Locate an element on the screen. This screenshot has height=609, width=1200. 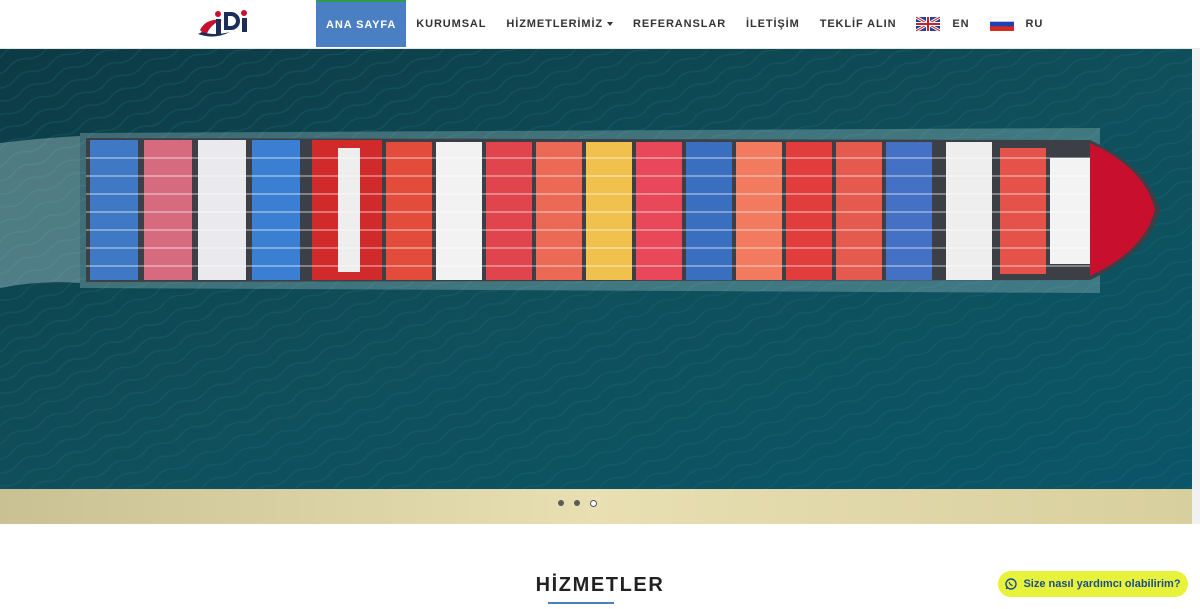
whatsapp-icon is located at coordinates (1011, 584).